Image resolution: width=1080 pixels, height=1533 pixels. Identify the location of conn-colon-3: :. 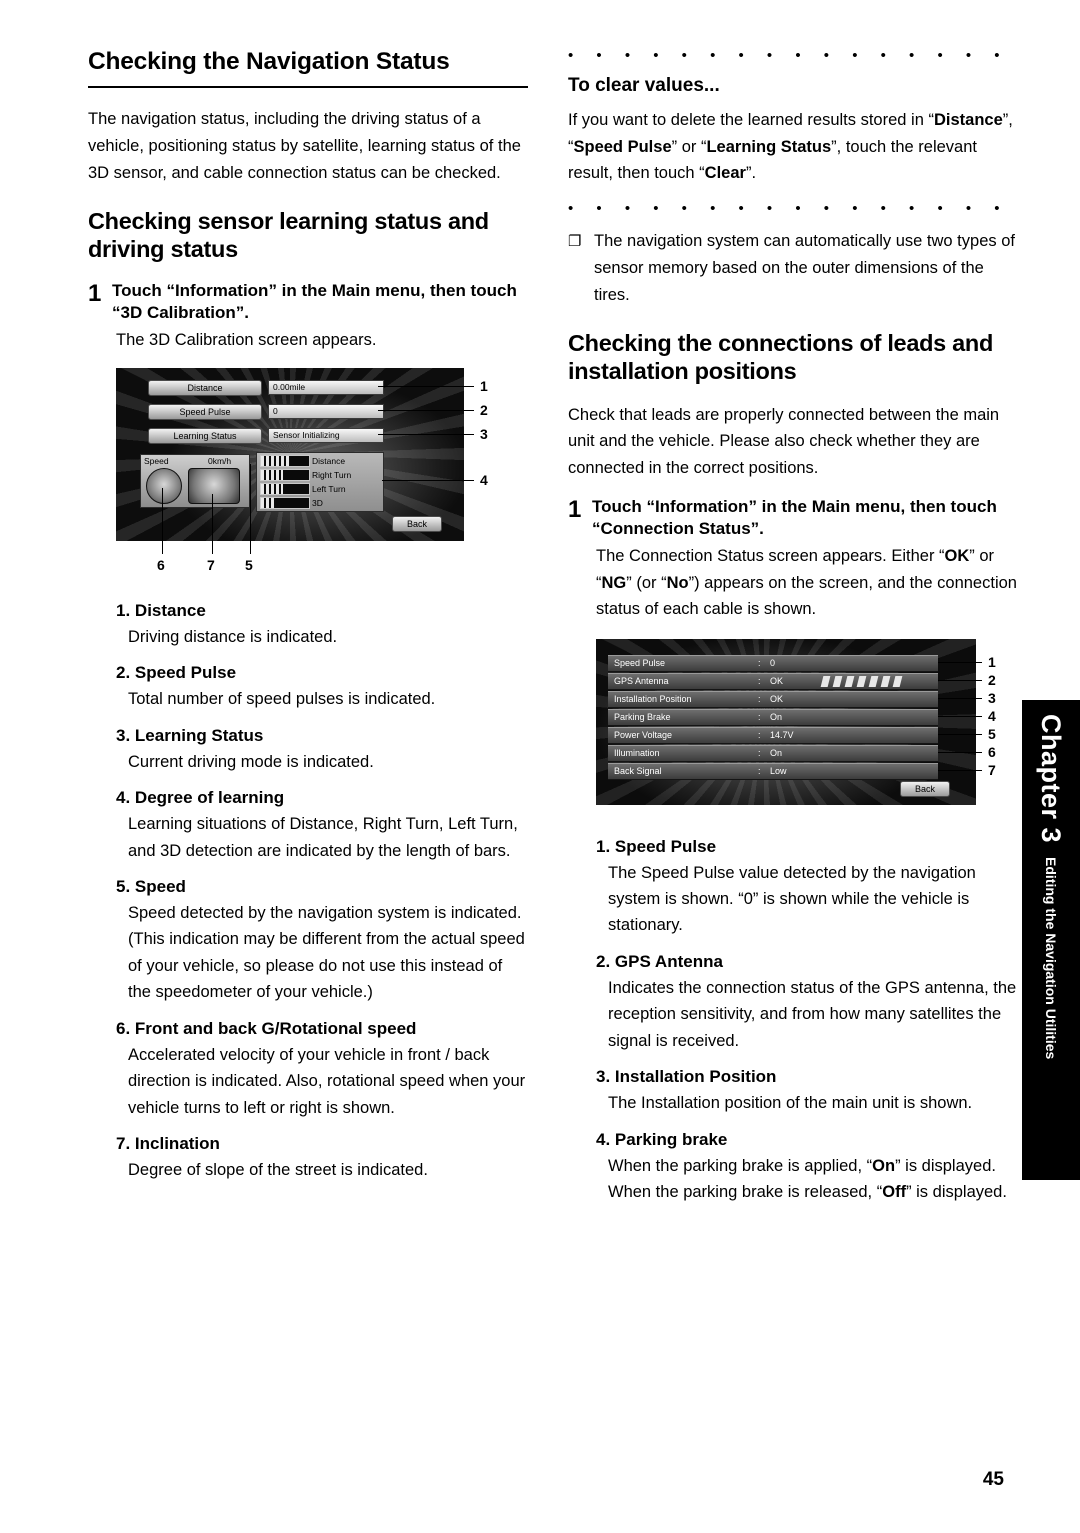
(759, 698).